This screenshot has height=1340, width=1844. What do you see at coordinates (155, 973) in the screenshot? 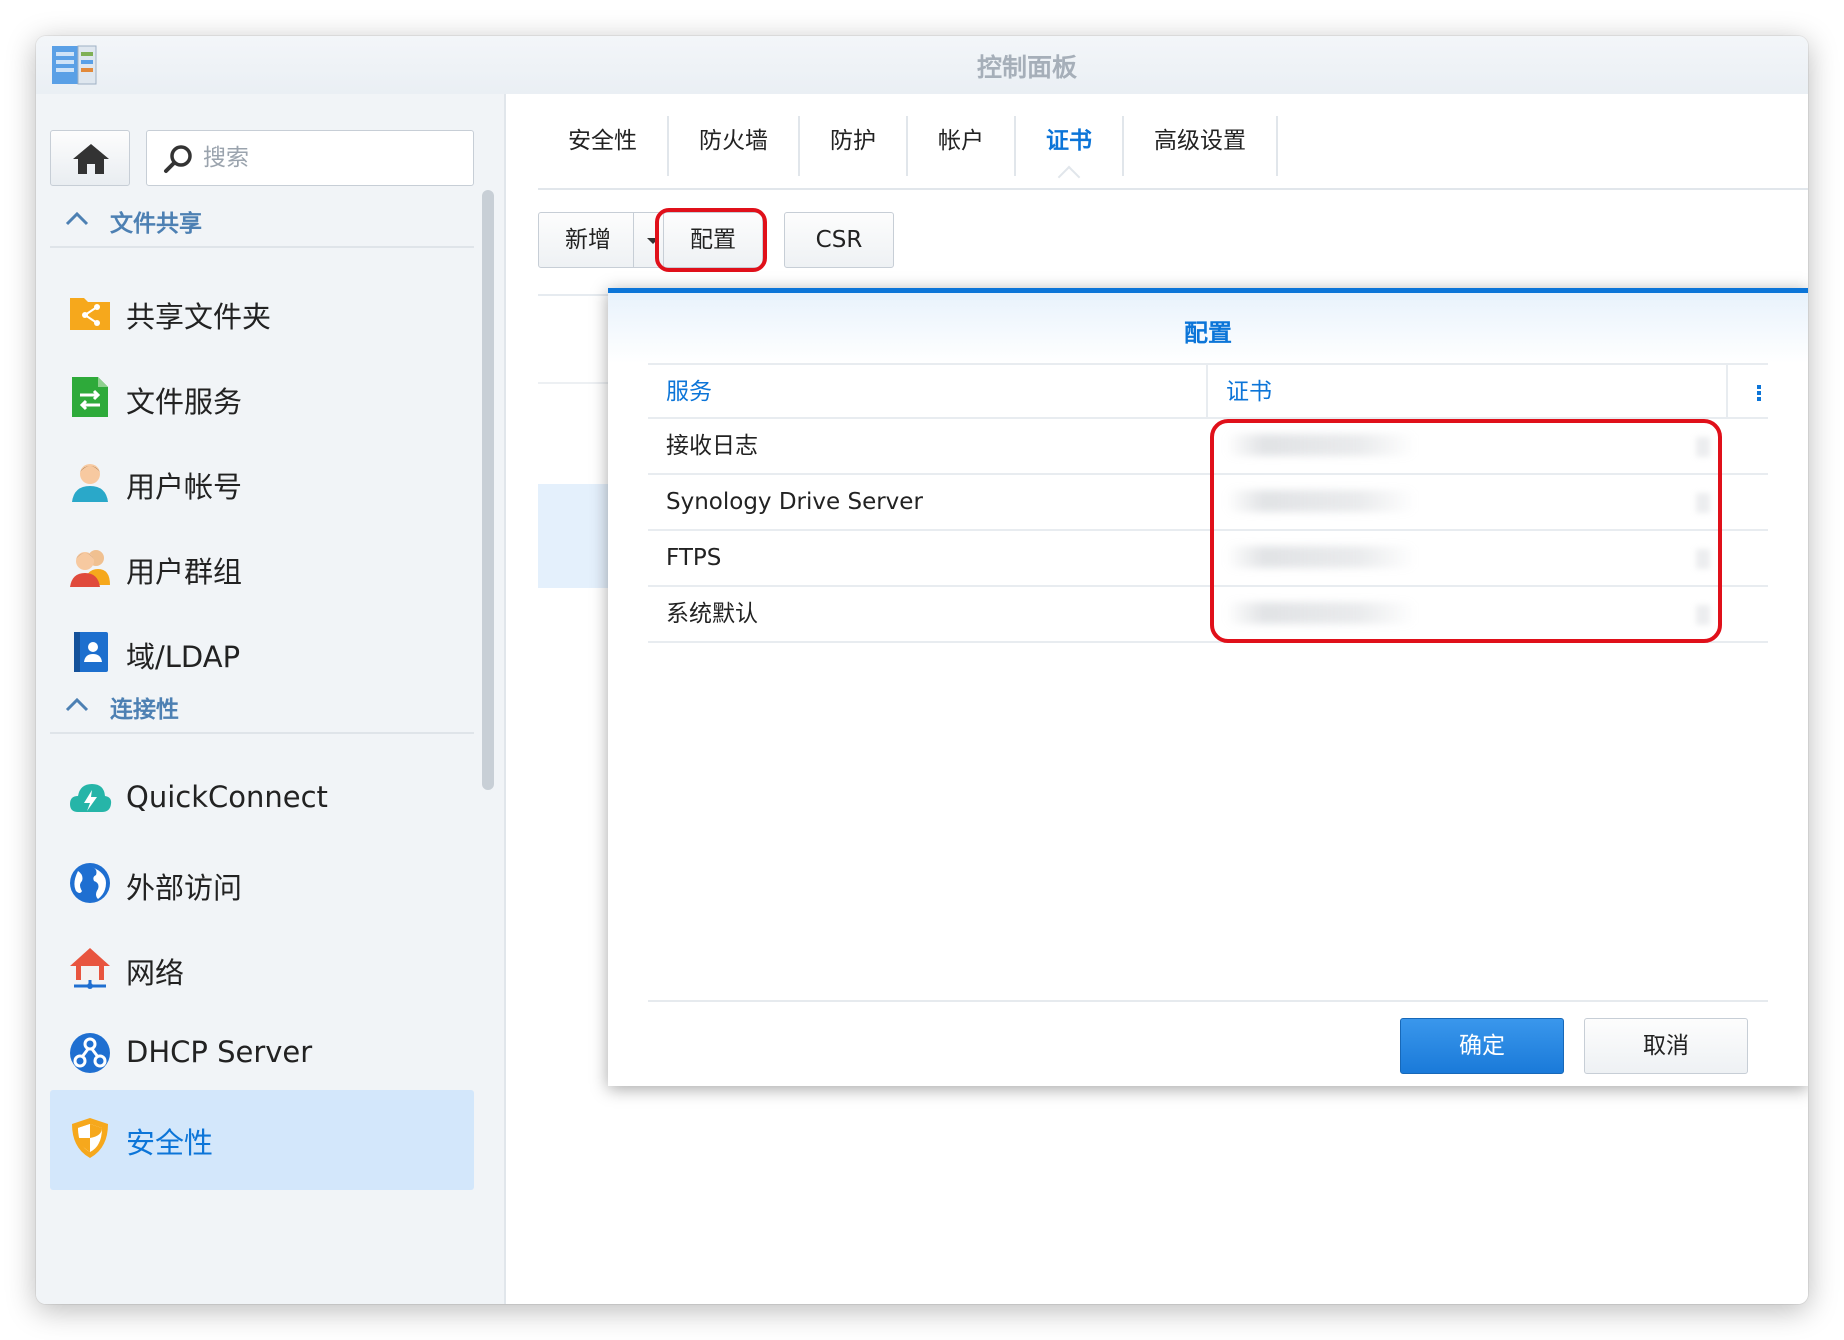
I see `sidebar-item-label: 网络` at bounding box center [155, 973].